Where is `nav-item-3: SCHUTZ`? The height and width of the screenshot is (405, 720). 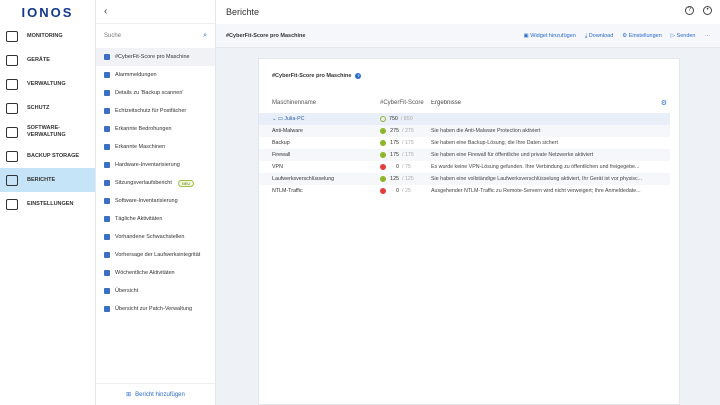 nav-item-3: SCHUTZ is located at coordinates (47, 108).